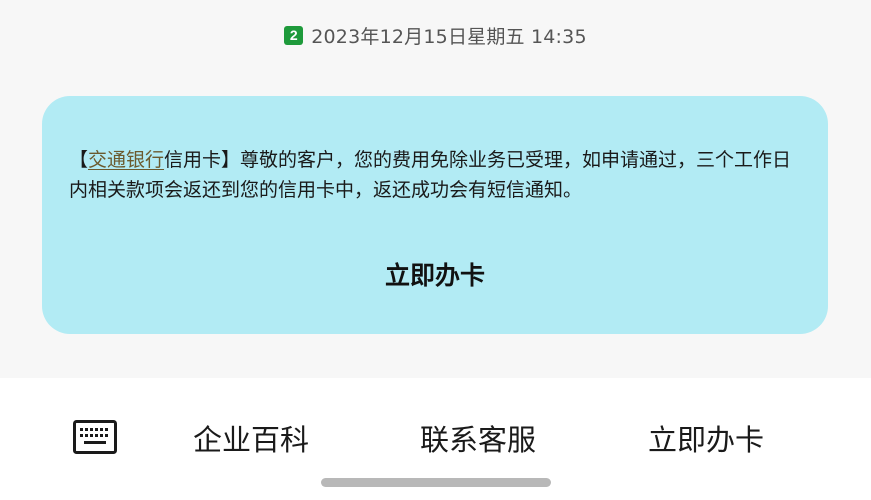 The width and height of the screenshot is (871, 500). I want to click on bank-name-link: 交通银行, so click(126, 160).